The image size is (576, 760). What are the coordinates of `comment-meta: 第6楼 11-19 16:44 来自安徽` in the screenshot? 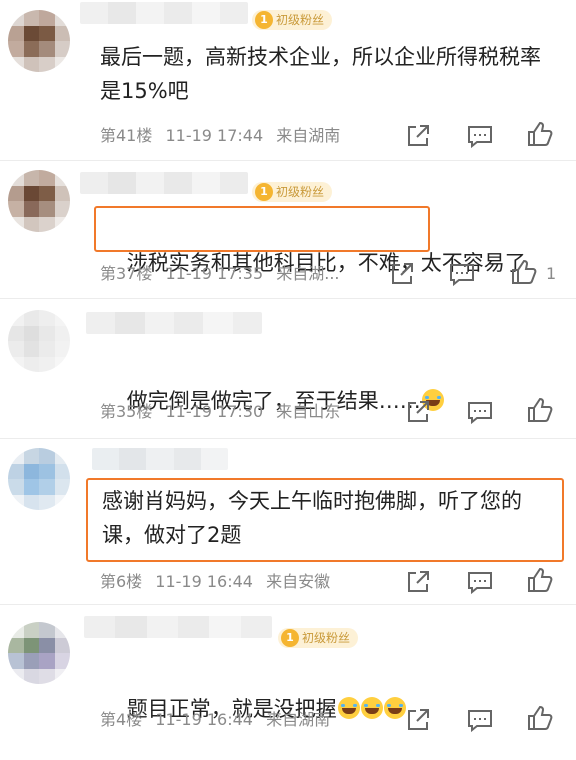 It's located at (219, 582).